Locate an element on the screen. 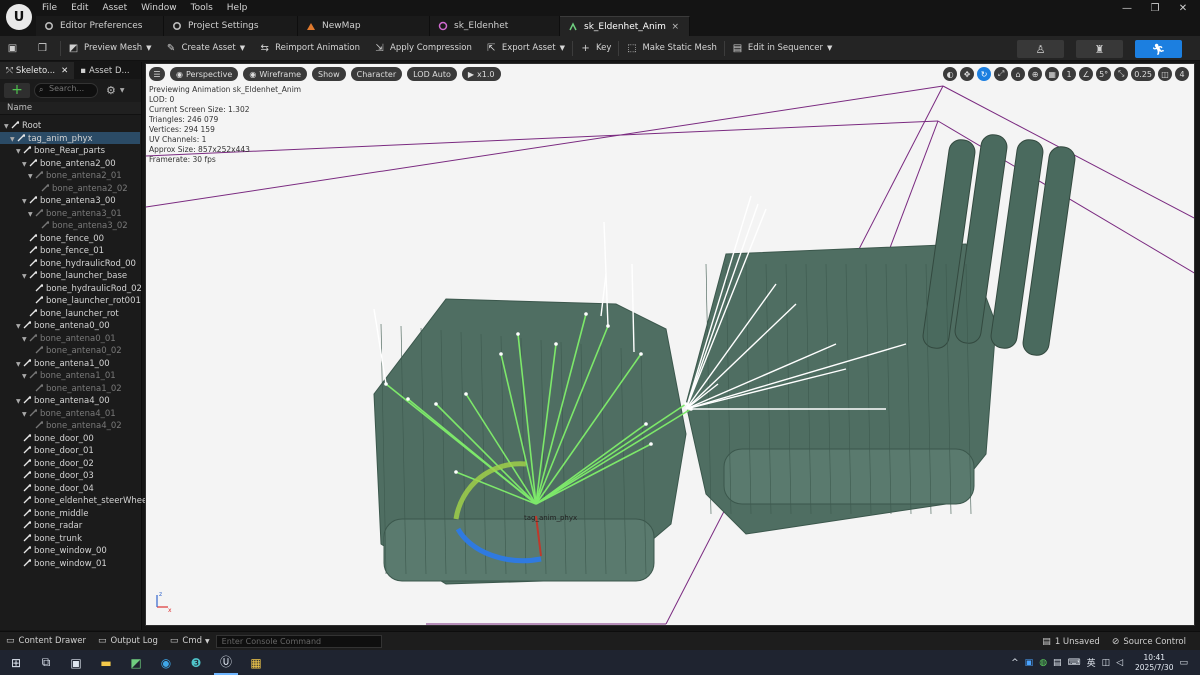 The width and height of the screenshot is (1200, 675). bone-tree-item: ▼ bone_antena1_00 is located at coordinates (63, 364).